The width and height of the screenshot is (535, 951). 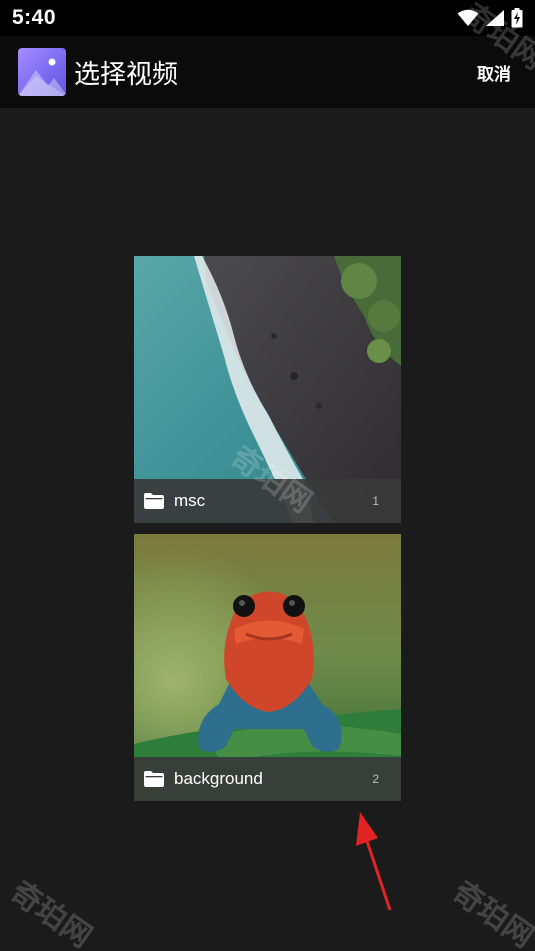 I want to click on status-icons, so click(x=490, y=18).